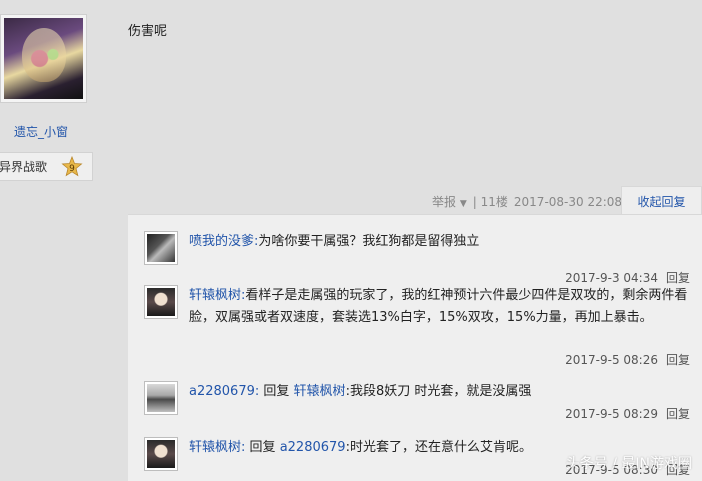  What do you see at coordinates (320, 391) in the screenshot?
I see `reply-target-link: 轩辕枫树` at bounding box center [320, 391].